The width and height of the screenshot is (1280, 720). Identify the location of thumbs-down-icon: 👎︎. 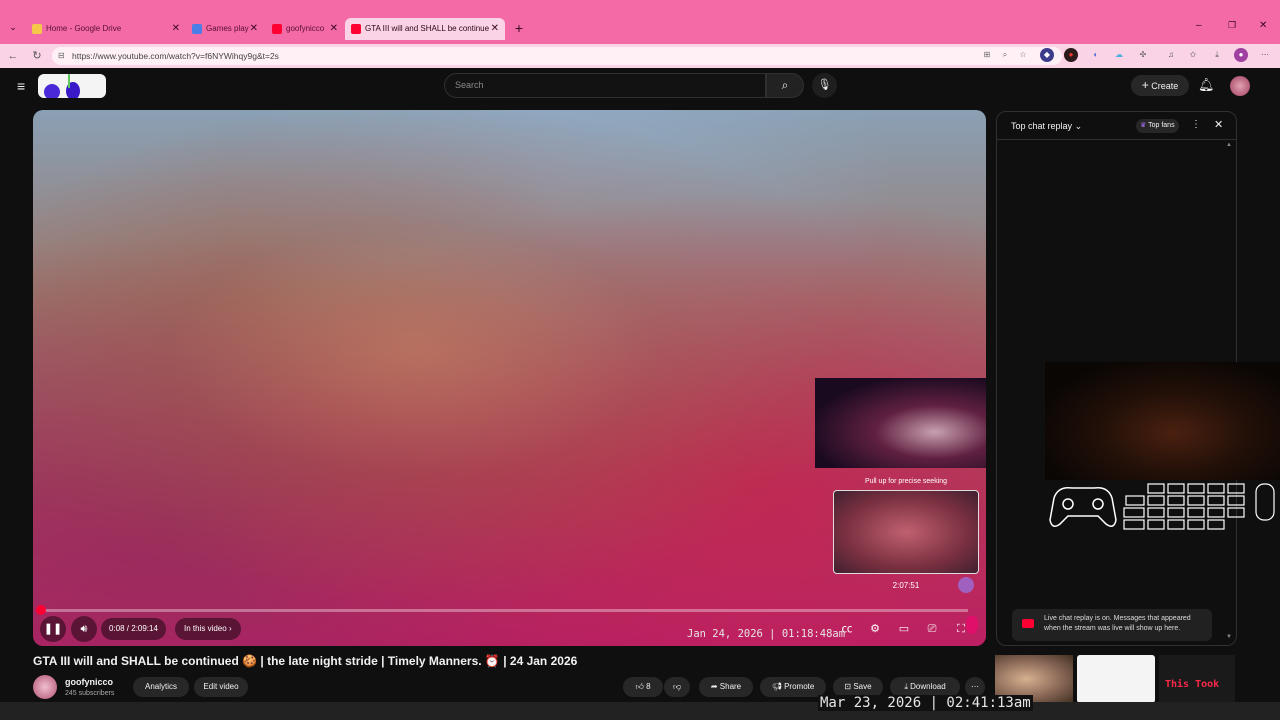
(677, 686).